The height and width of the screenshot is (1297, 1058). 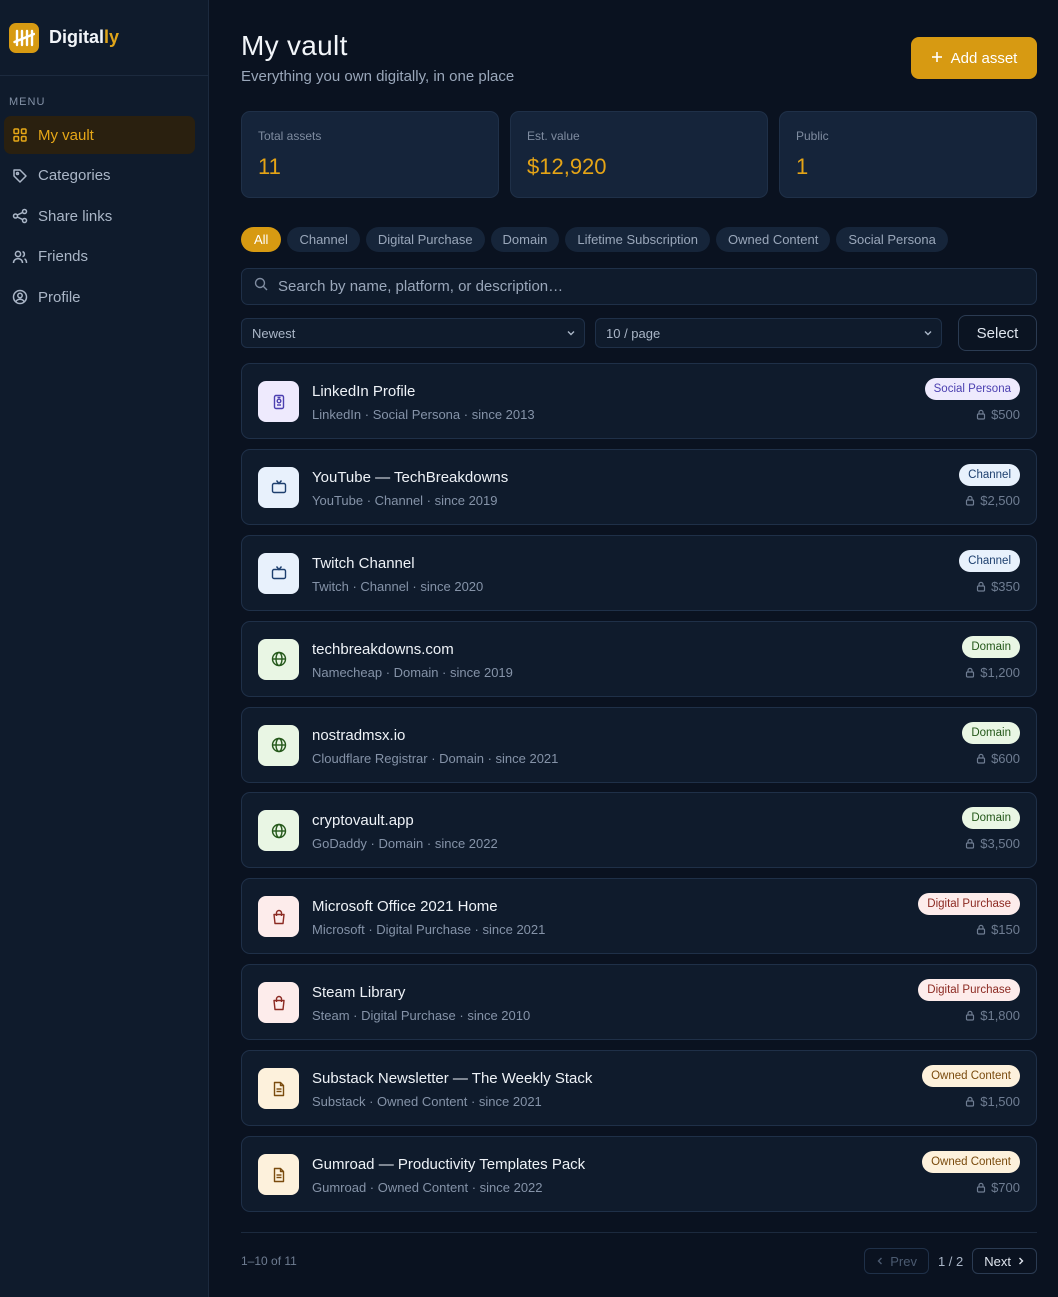 I want to click on asset-title: nostradmsx.io, so click(x=359, y=735).